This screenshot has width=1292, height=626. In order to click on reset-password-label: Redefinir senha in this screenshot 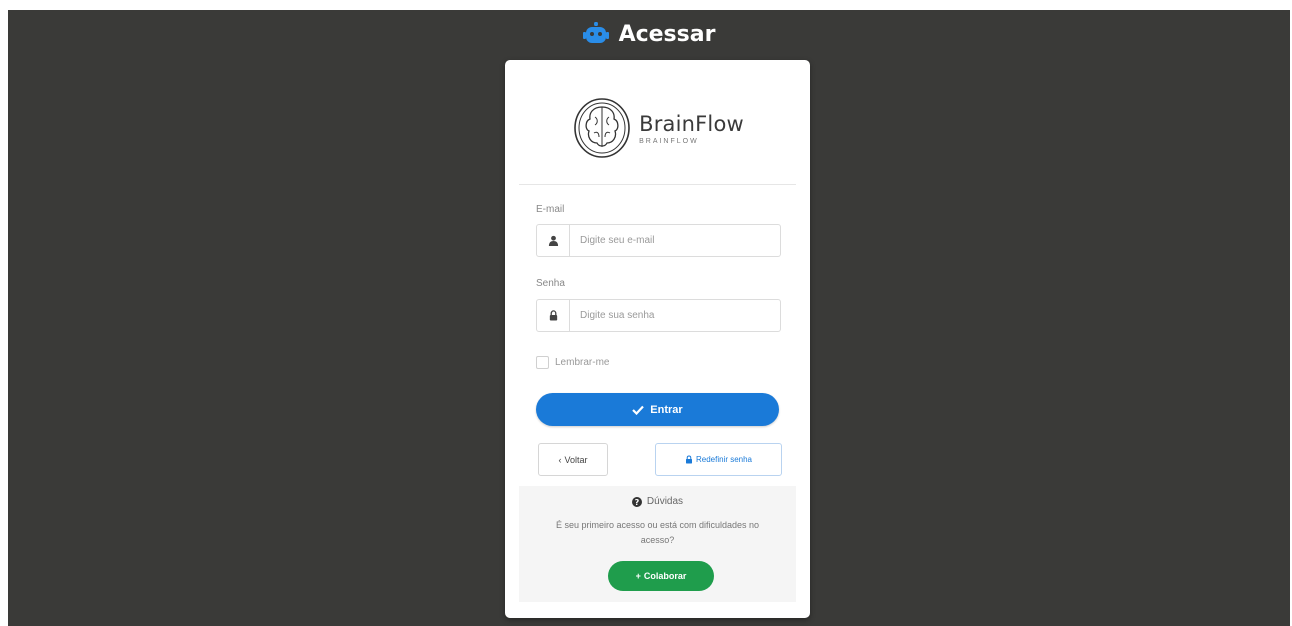, I will do `click(724, 459)`.